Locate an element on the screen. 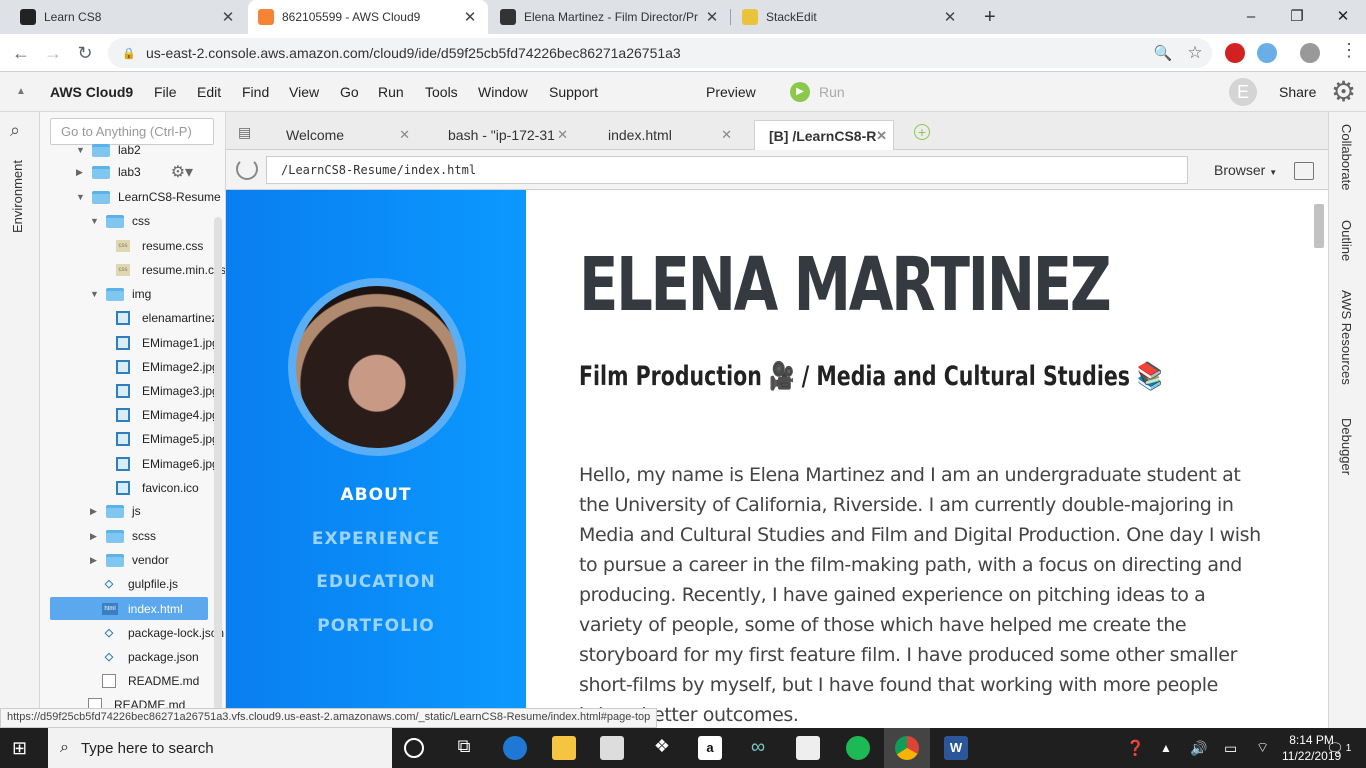  chrome-menu-icon: ⋮ is located at coordinates (1349, 50).